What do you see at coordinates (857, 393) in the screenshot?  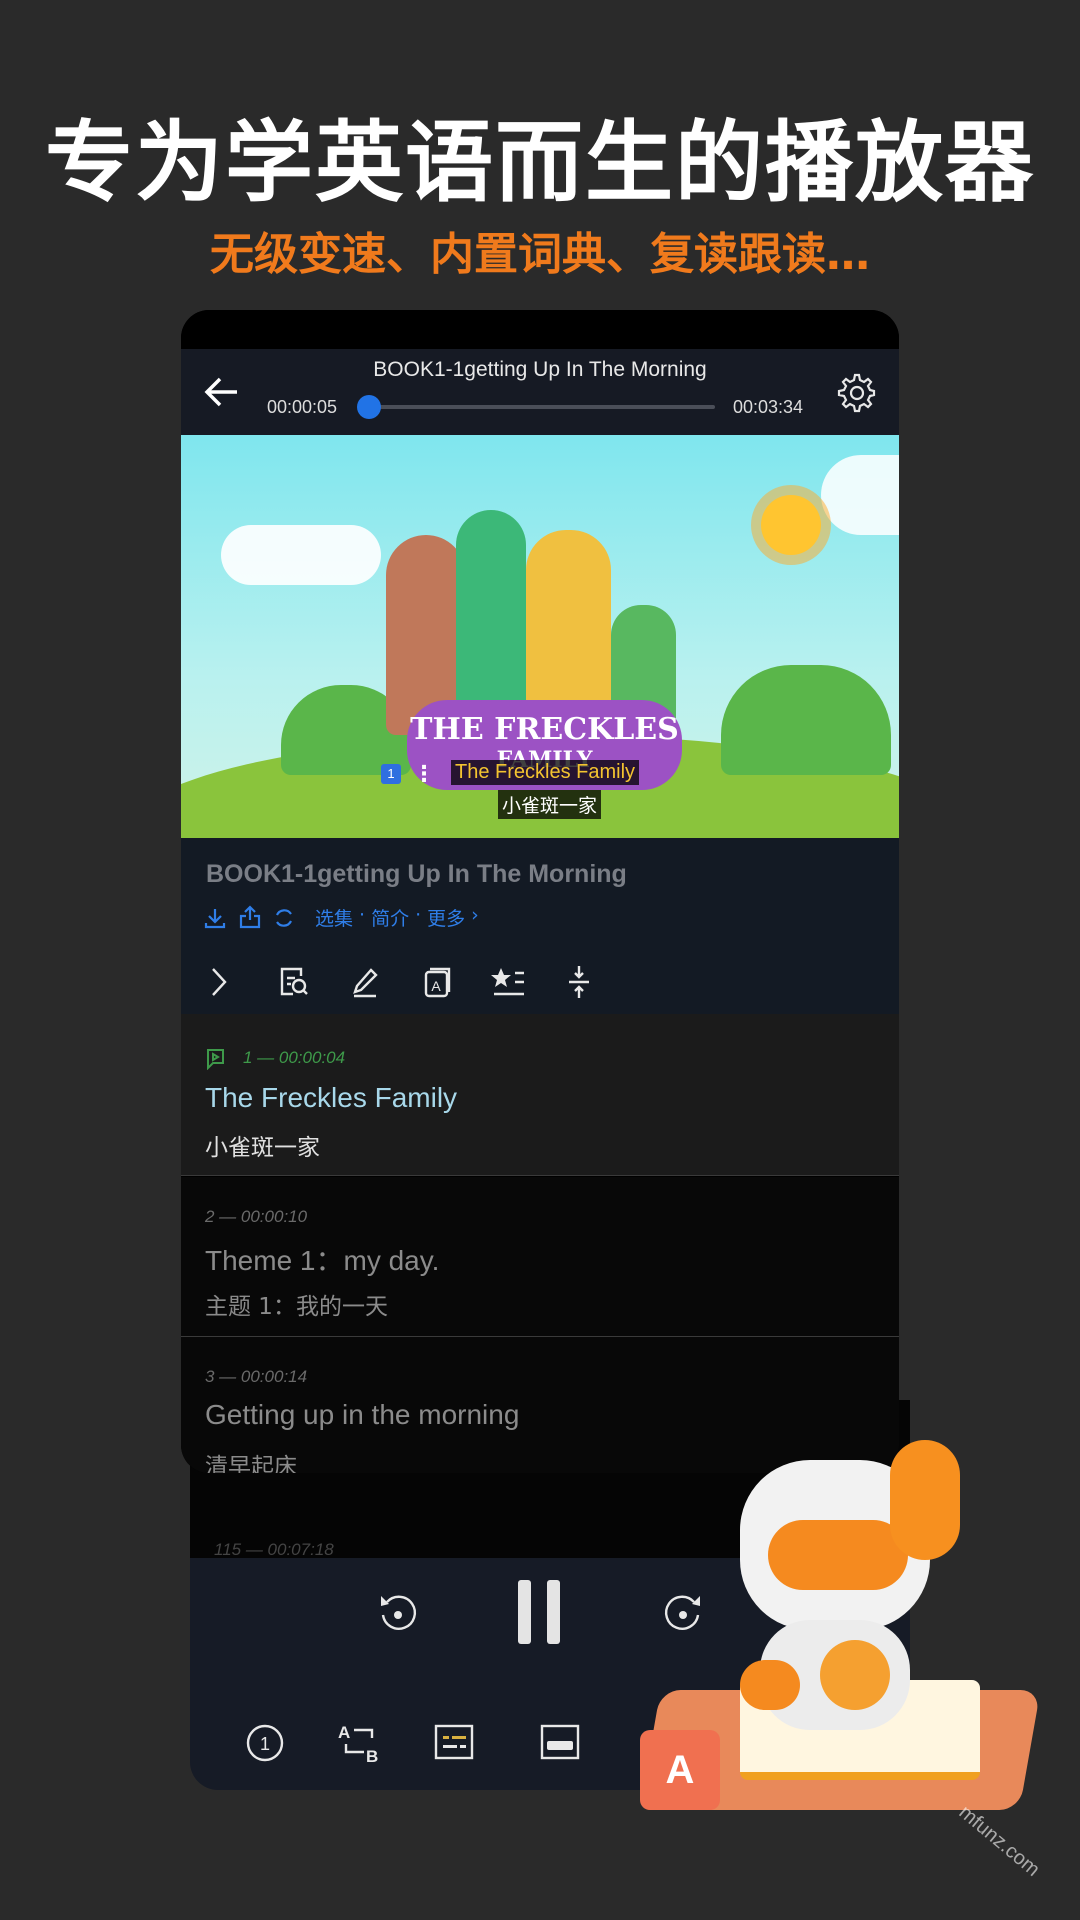 I see `settings-gear-icon` at bounding box center [857, 393].